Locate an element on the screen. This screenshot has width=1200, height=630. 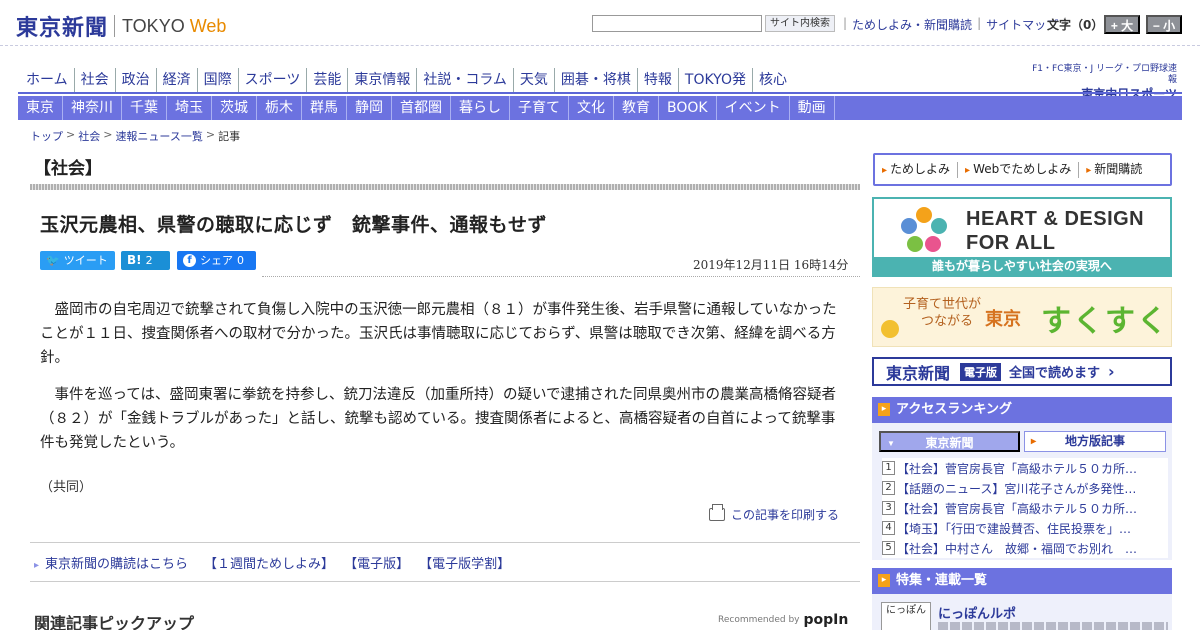
access-ranking-header: アクセスランキング is located at coordinates (1022, 410).